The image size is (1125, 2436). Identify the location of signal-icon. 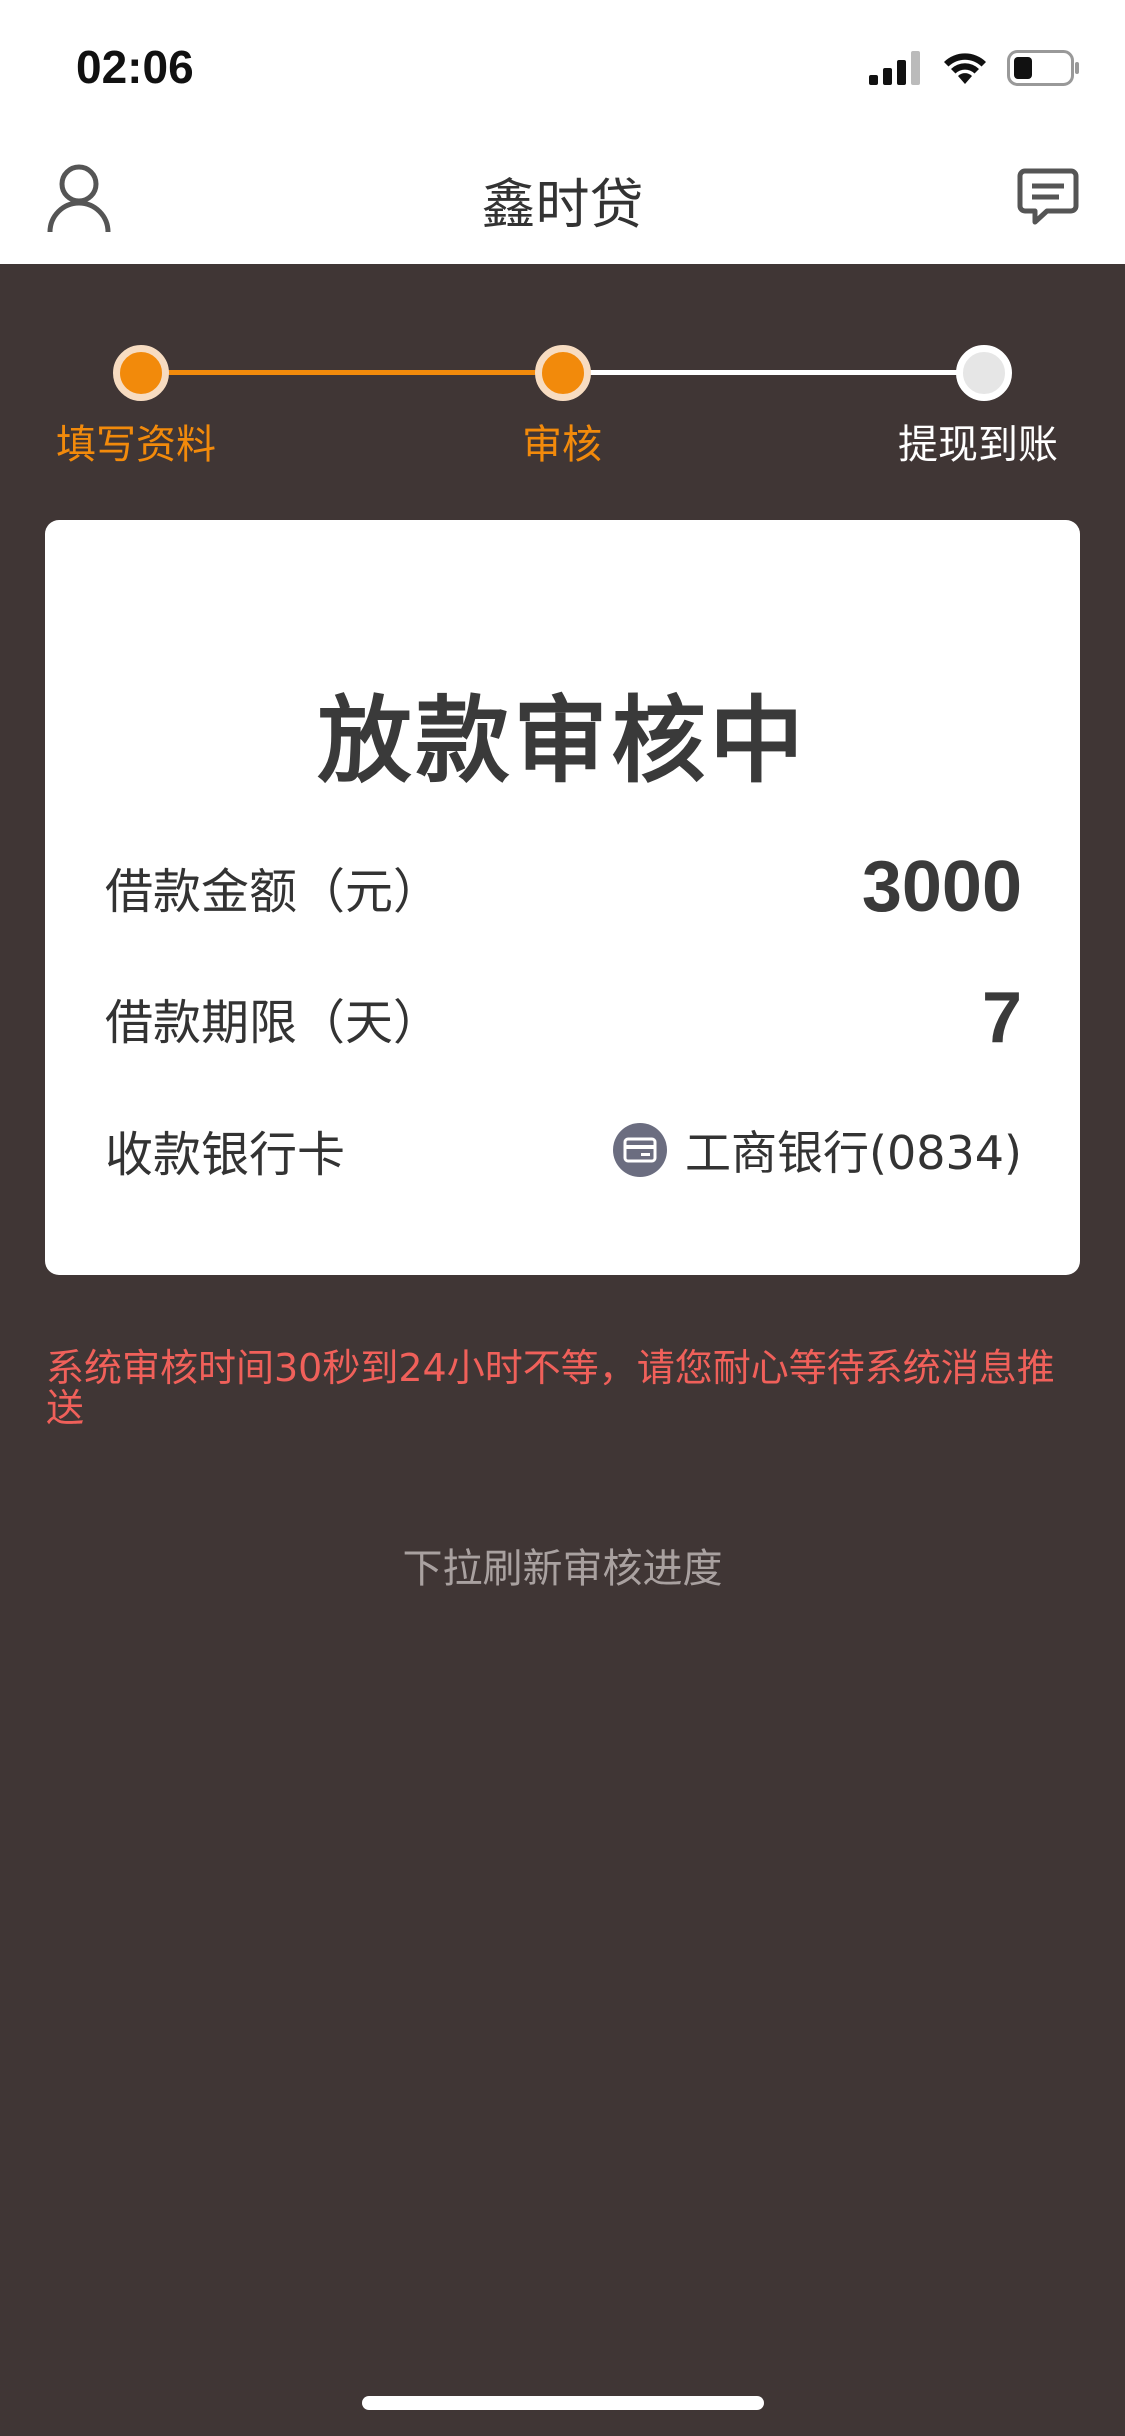
(894, 68).